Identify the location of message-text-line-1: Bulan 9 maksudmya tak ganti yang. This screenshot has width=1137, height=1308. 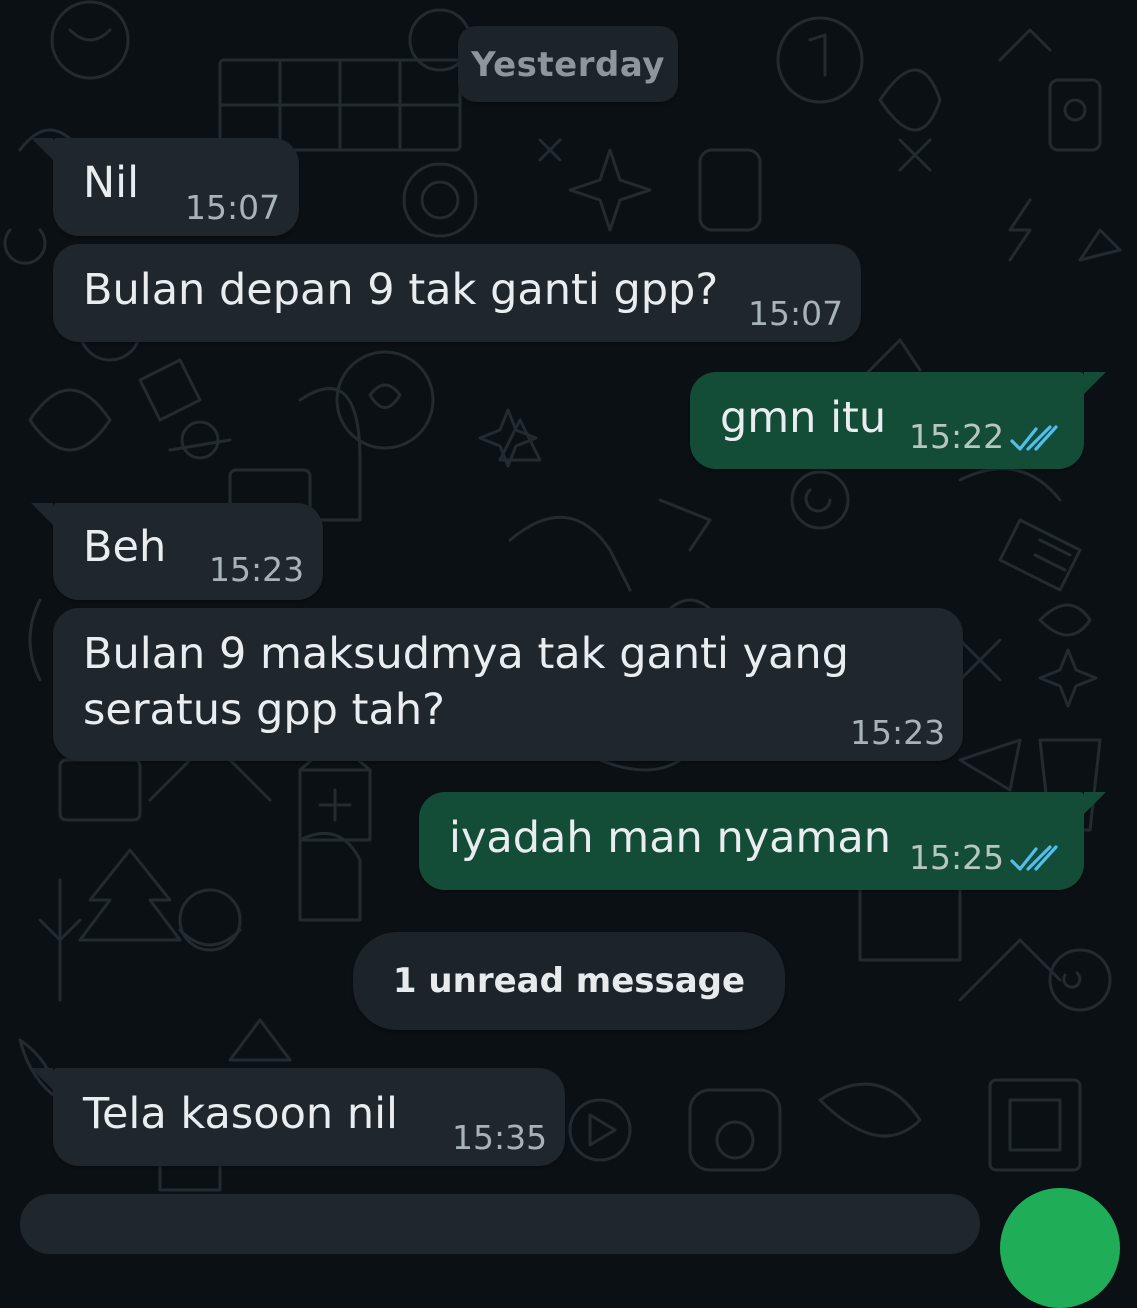
(466, 654).